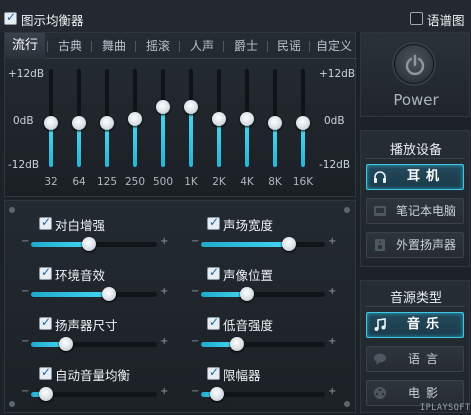 The width and height of the screenshot is (471, 415). Describe the element at coordinates (80, 225) in the screenshot. I see `effect-label: 对白增强` at that location.